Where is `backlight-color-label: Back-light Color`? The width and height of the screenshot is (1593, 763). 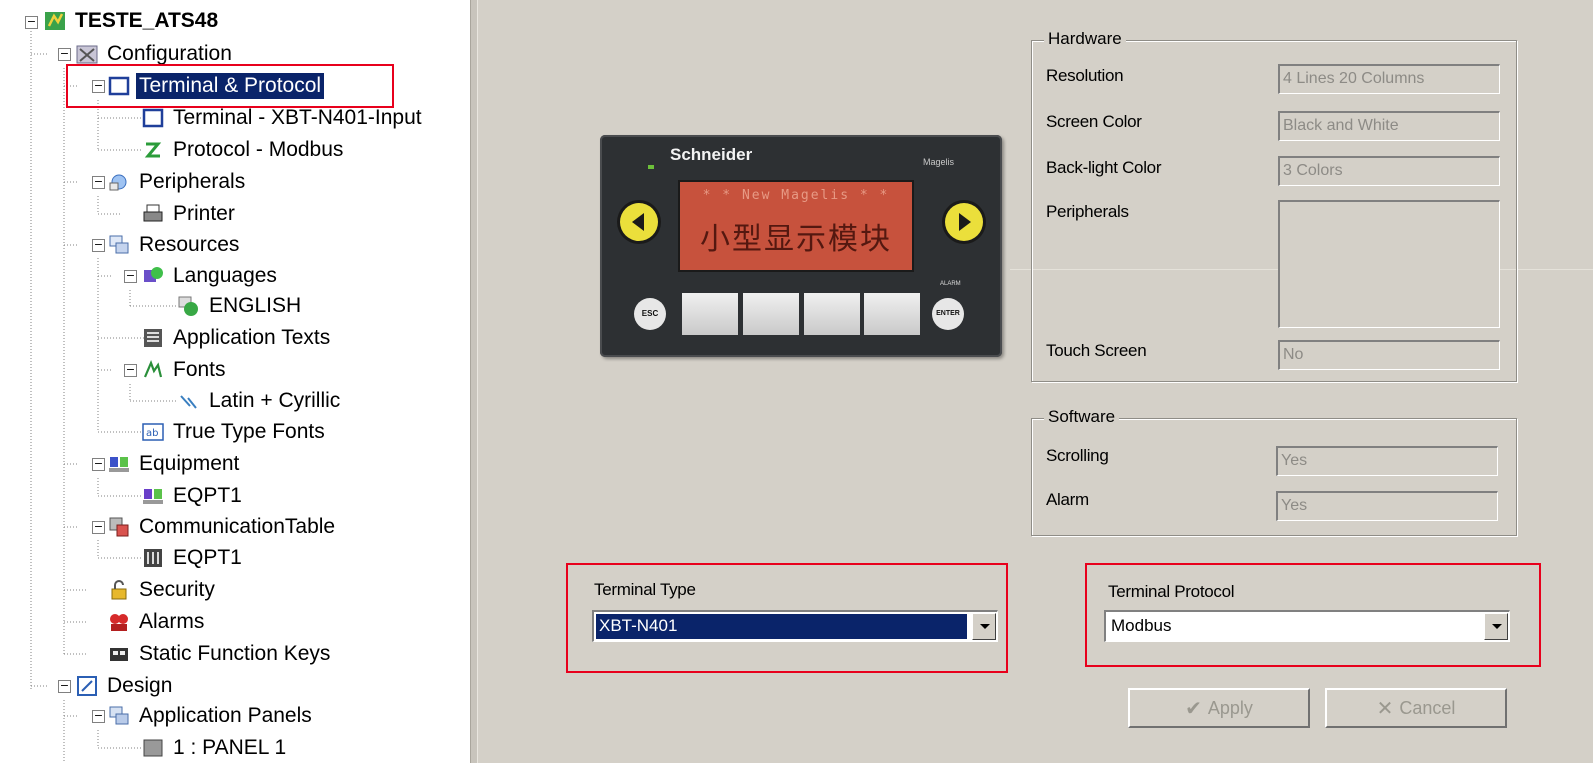 backlight-color-label: Back-light Color is located at coordinates (1104, 167).